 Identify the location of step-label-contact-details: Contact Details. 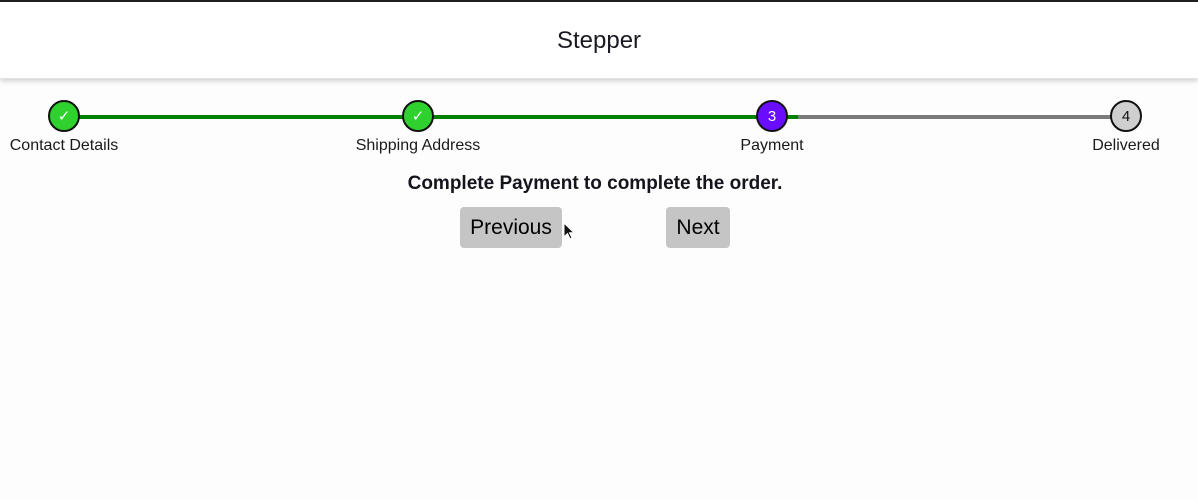
(64, 145).